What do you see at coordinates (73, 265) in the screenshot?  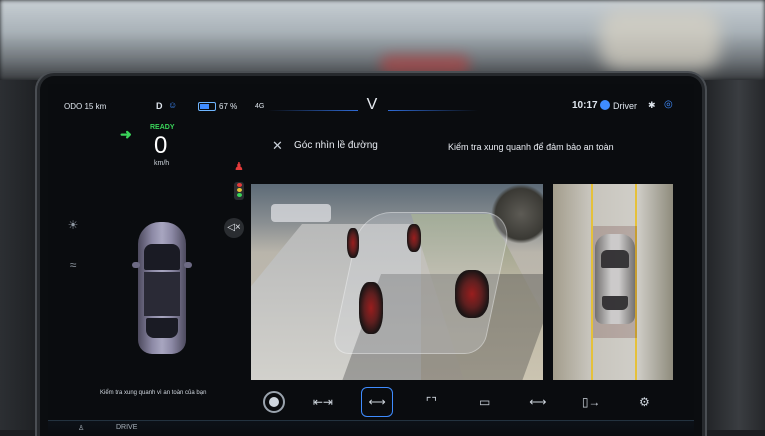 I see `wiper-icon: ≈` at bounding box center [73, 265].